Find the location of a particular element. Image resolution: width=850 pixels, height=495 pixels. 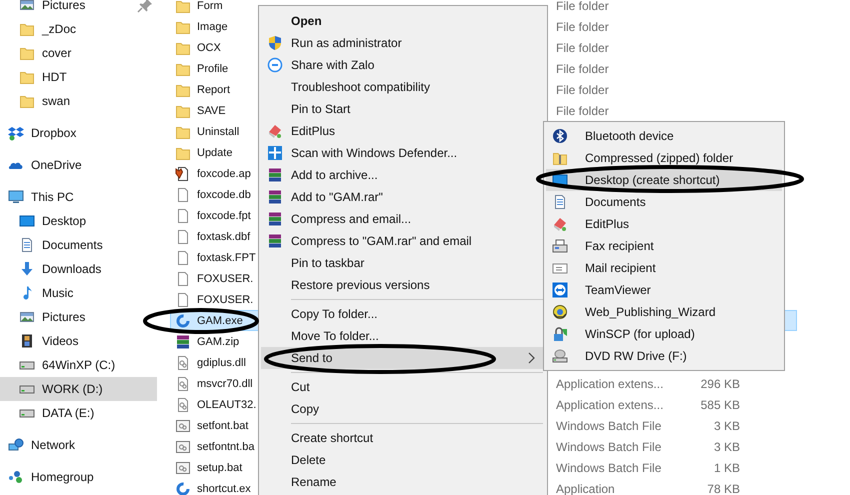

file-name: OCX is located at coordinates (209, 48).